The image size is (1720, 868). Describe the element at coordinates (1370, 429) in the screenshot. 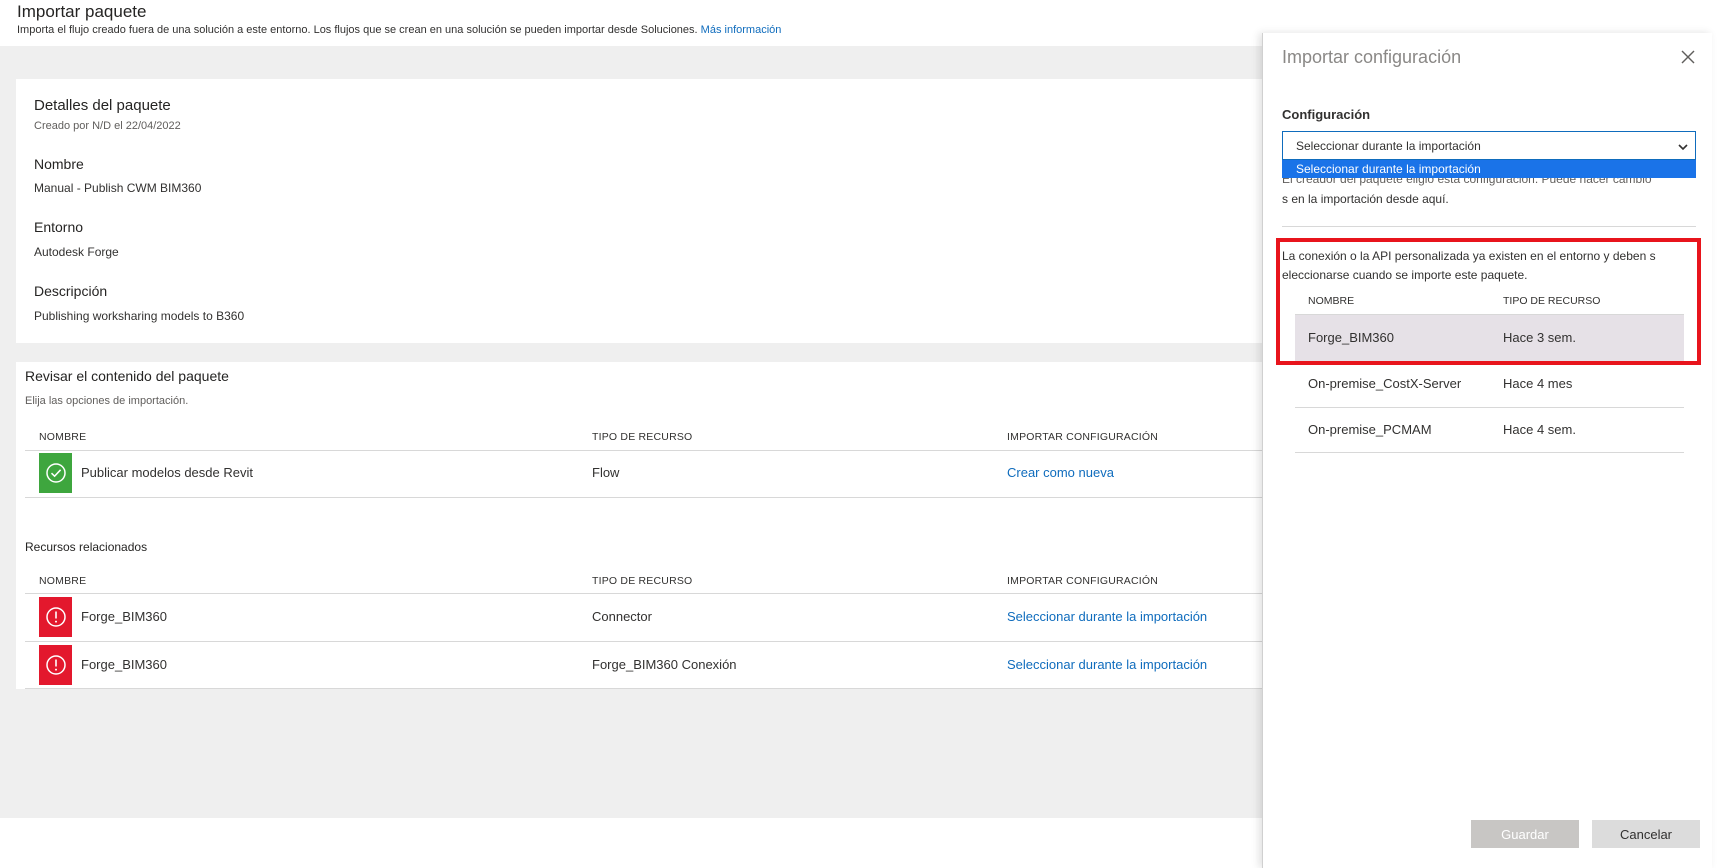

I see `connection-name: On-premise_PCMAM` at that location.